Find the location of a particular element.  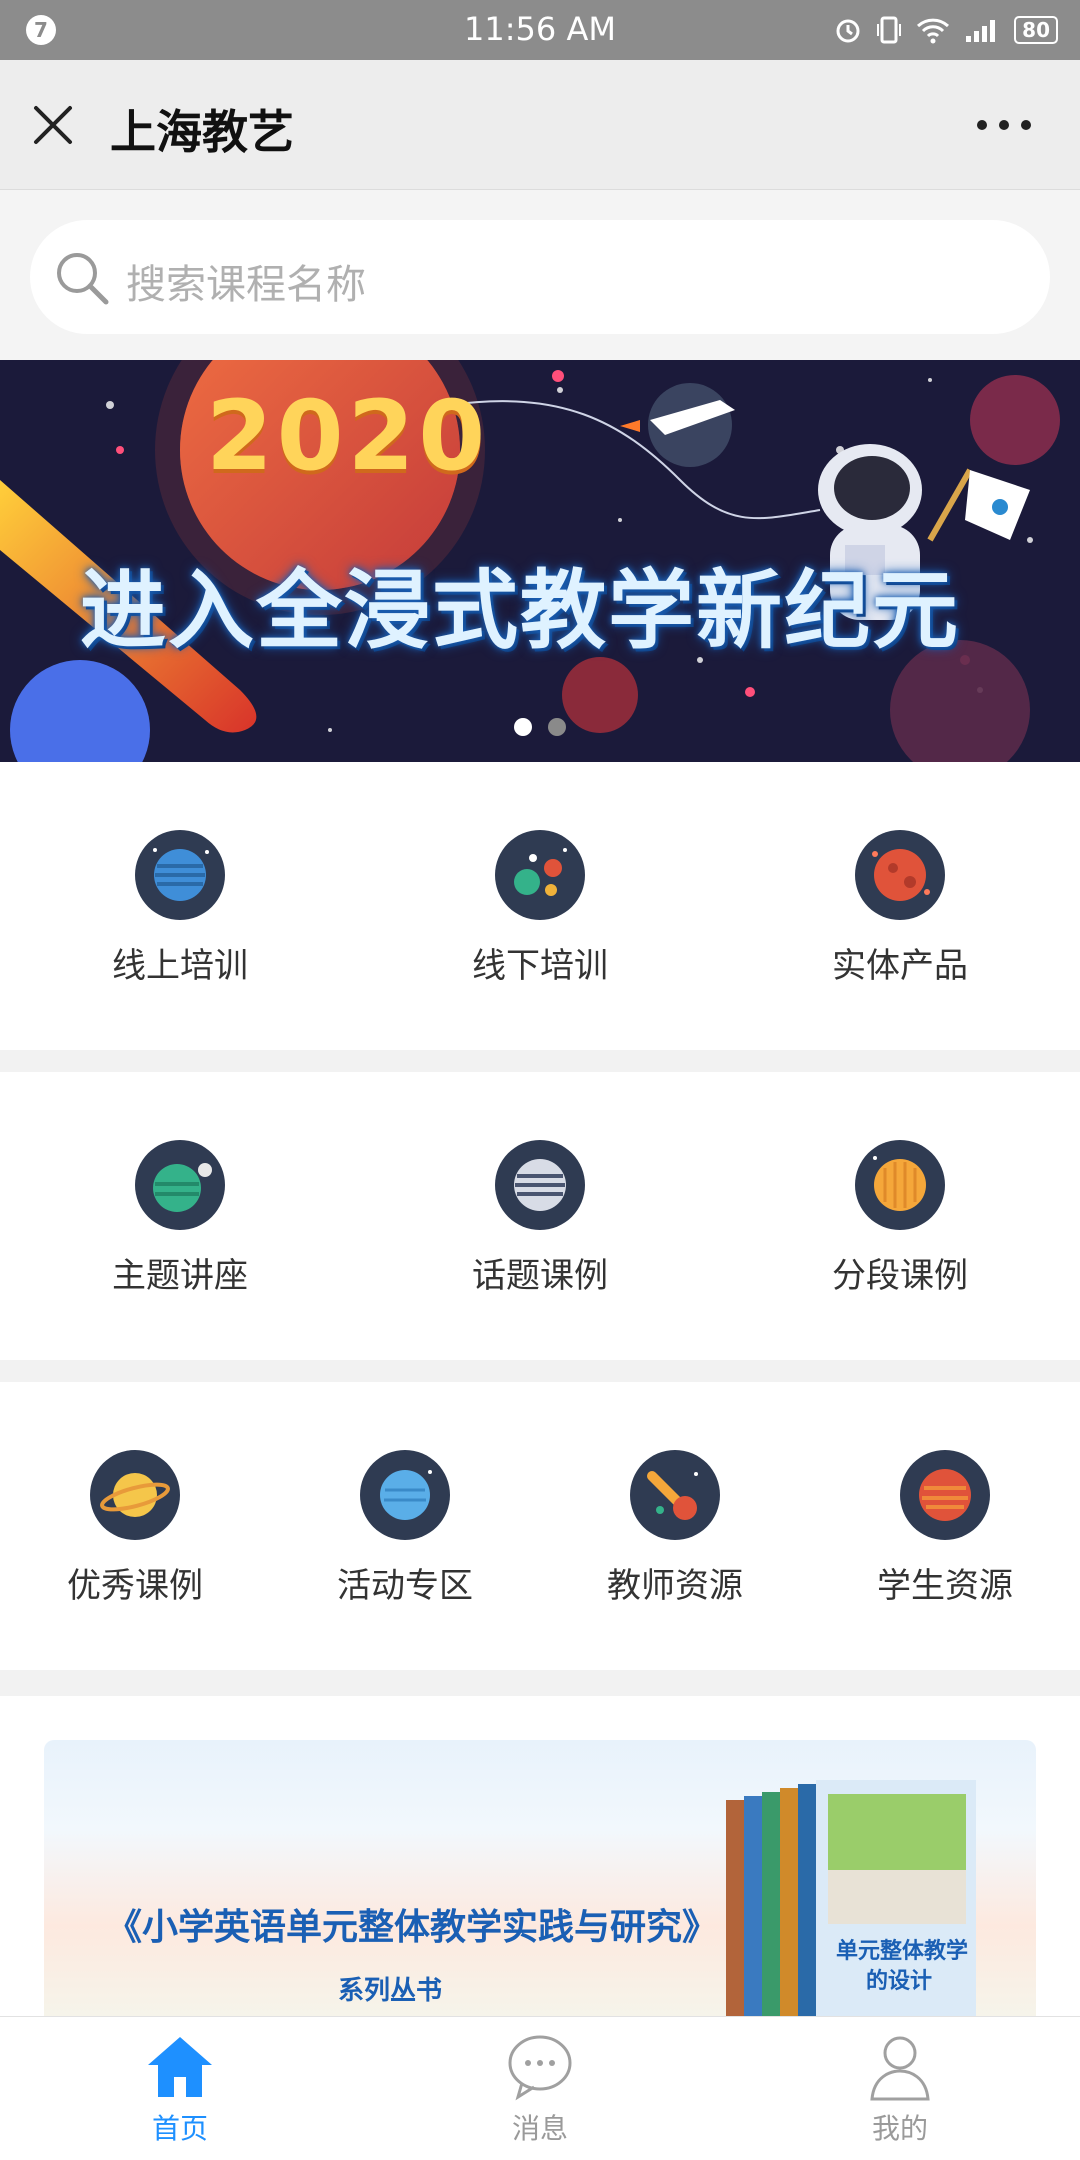

signal-icon is located at coordinates (981, 31).